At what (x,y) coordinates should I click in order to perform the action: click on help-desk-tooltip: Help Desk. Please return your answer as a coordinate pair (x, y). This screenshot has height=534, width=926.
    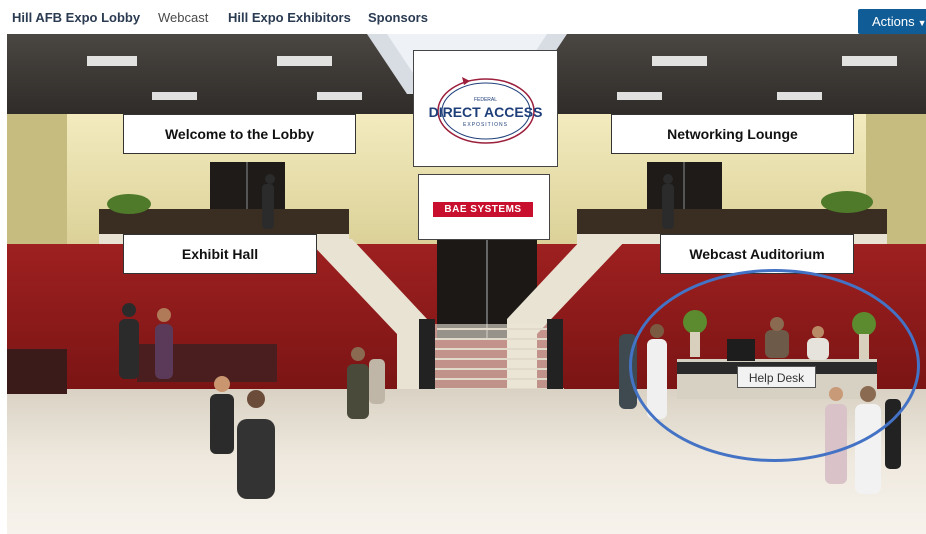
    Looking at the image, I should click on (776, 377).